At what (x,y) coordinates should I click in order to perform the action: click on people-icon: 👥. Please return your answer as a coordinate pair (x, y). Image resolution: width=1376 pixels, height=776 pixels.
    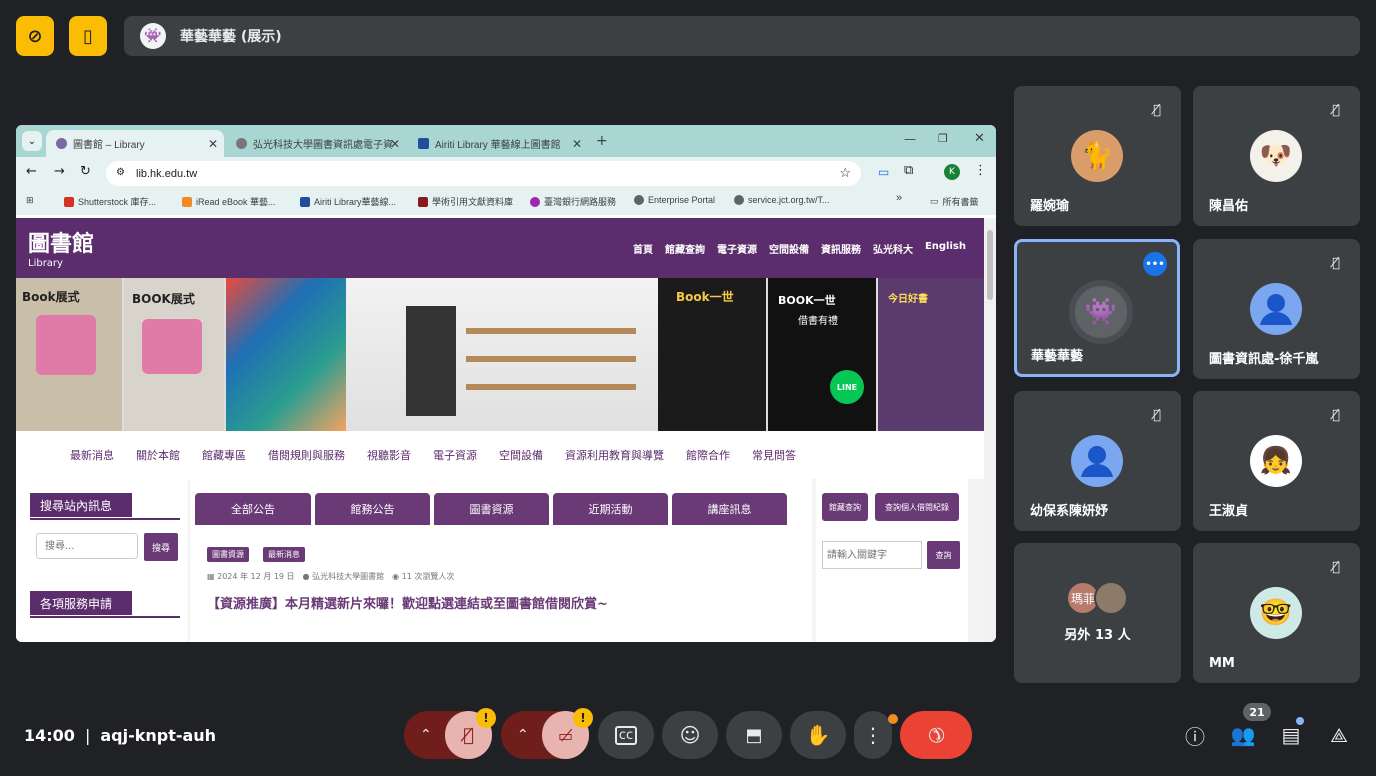
    Looking at the image, I should click on (1243, 735).